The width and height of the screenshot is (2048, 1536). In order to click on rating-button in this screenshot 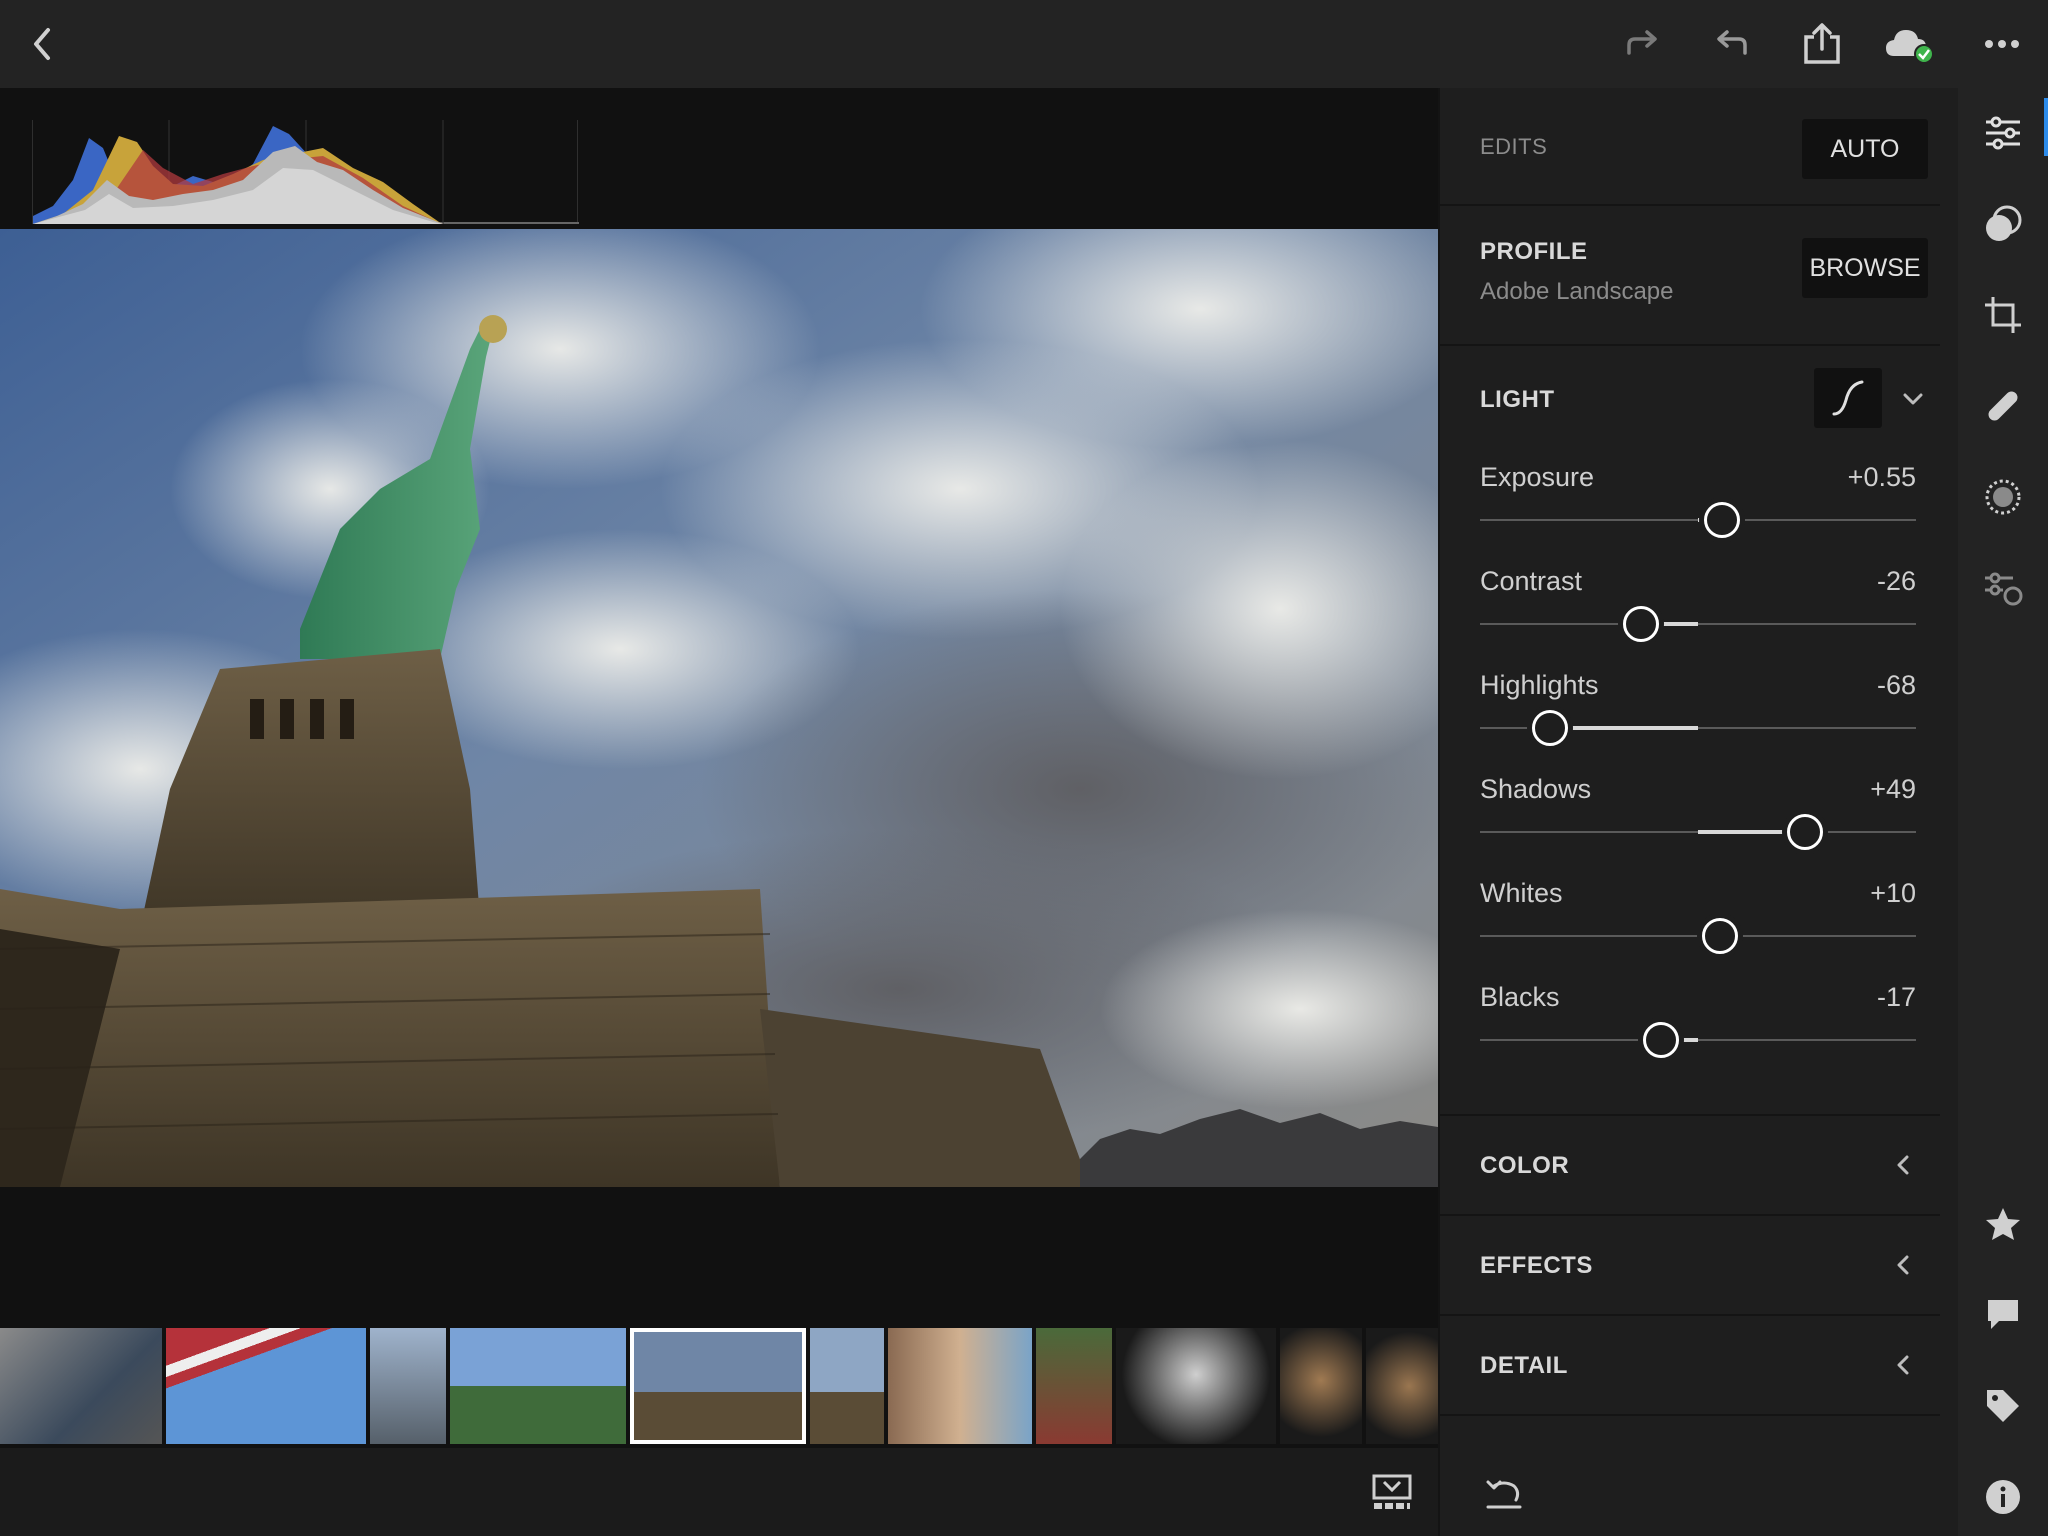, I will do `click(2003, 1224)`.